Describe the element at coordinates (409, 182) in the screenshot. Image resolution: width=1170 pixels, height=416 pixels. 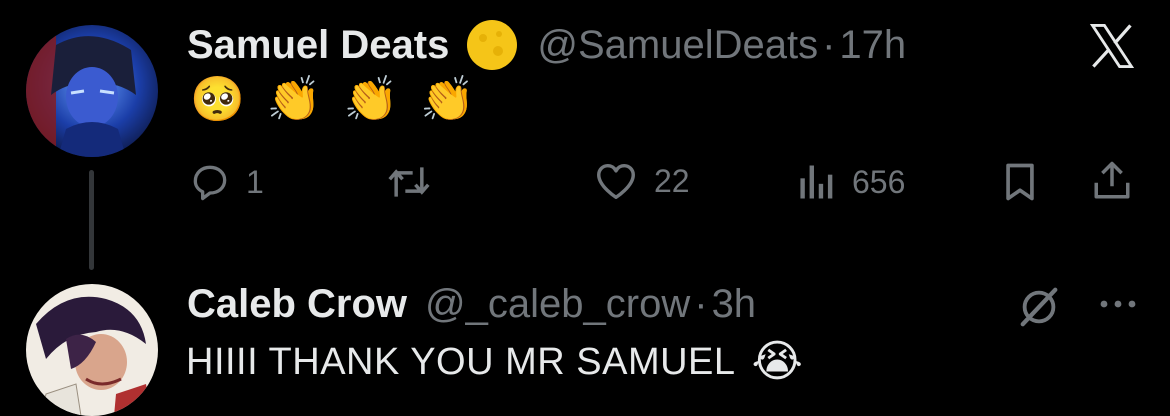
I see `retweet-icon` at that location.